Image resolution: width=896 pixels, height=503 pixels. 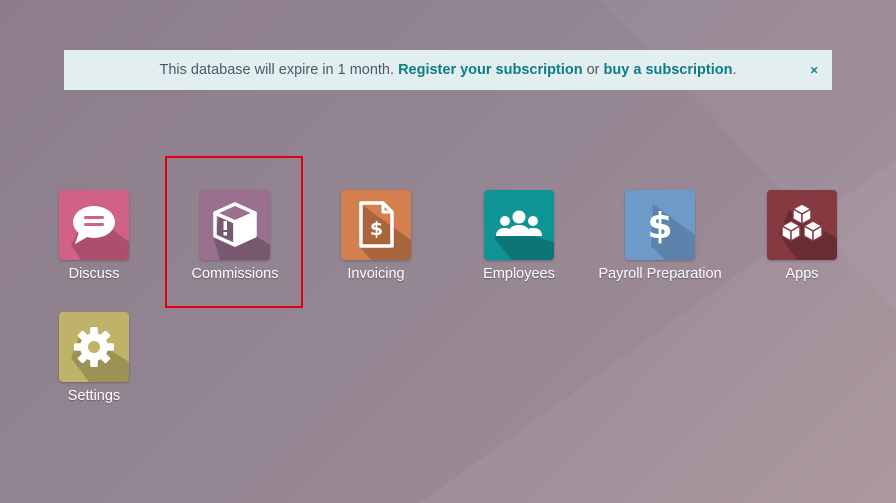 What do you see at coordinates (668, 70) in the screenshot?
I see `buy-subscription-link: buy a subscription` at bounding box center [668, 70].